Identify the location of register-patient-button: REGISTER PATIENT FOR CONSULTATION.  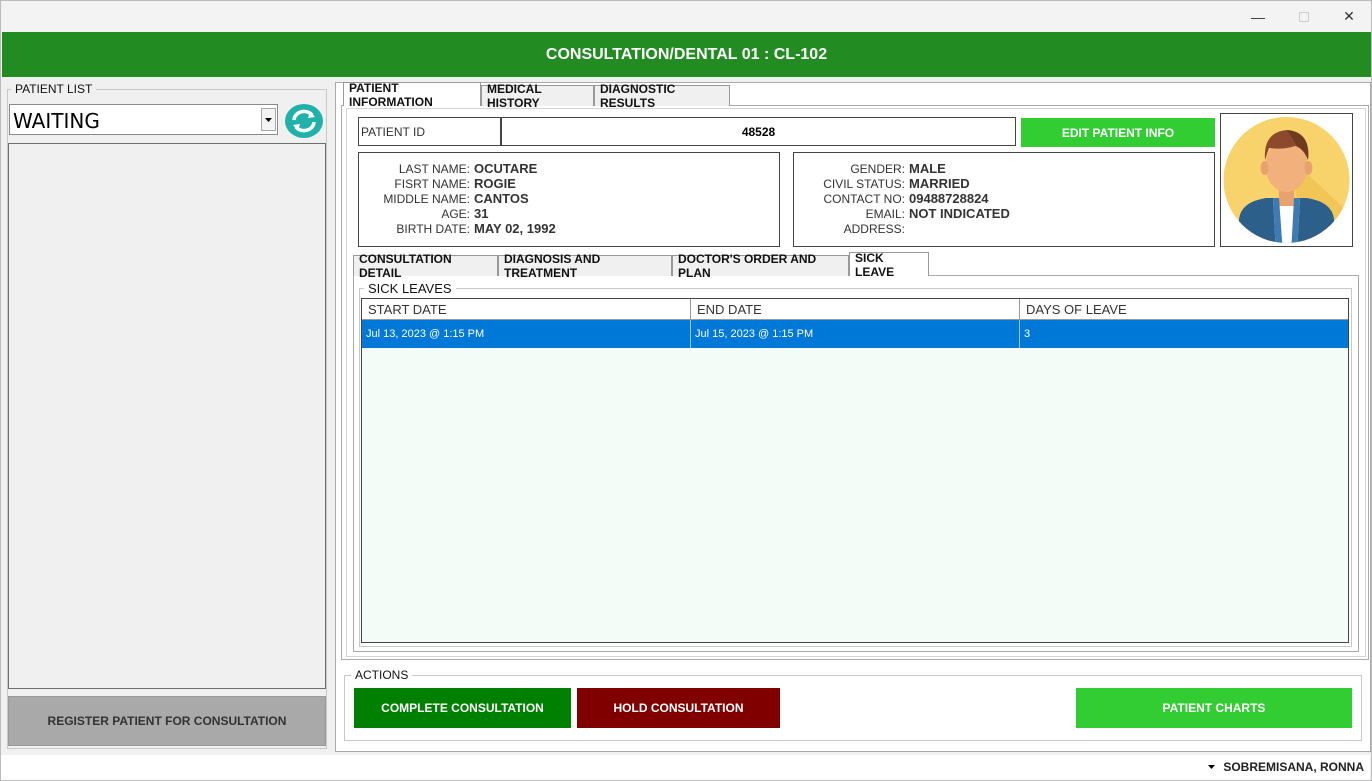
(167, 721).